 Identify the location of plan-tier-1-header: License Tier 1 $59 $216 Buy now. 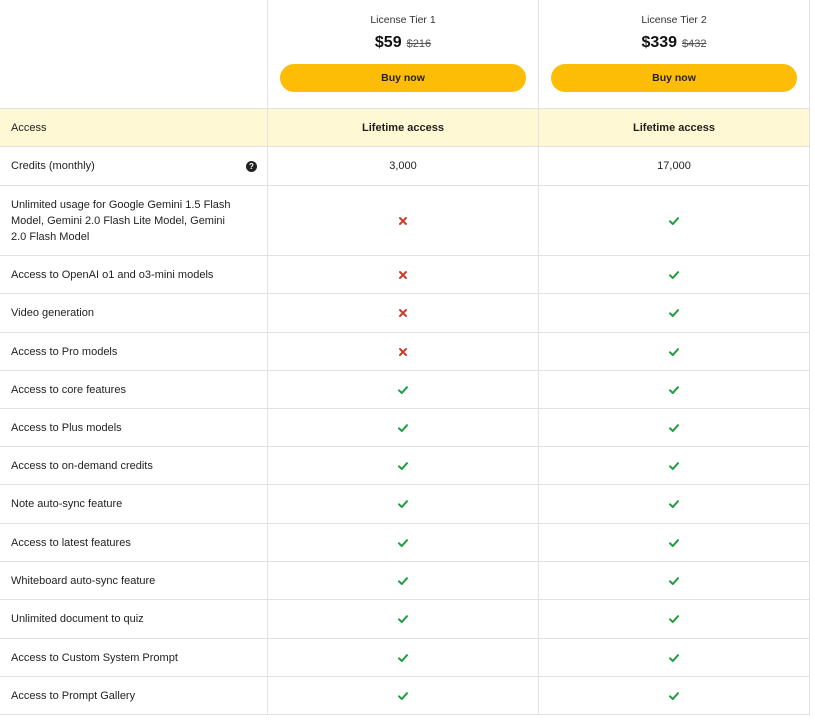
(403, 54).